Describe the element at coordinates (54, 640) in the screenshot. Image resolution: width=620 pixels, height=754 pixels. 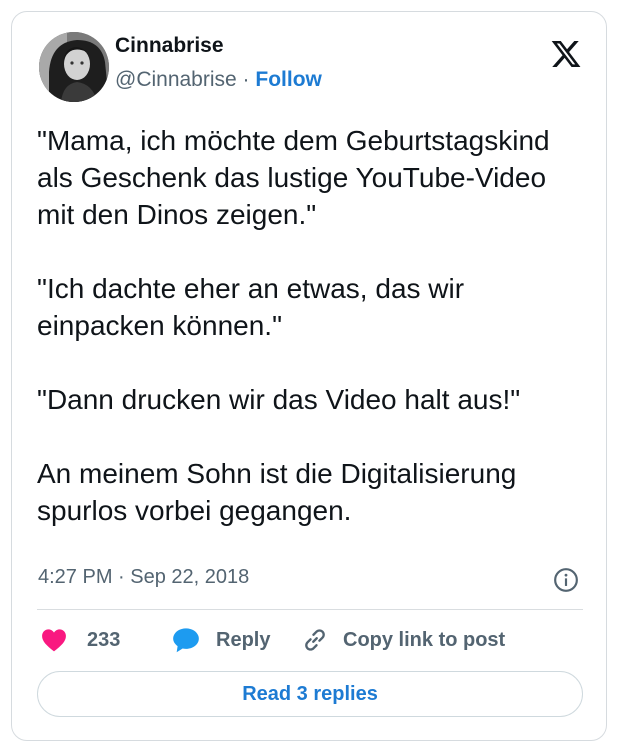
I see `heart-icon` at that location.